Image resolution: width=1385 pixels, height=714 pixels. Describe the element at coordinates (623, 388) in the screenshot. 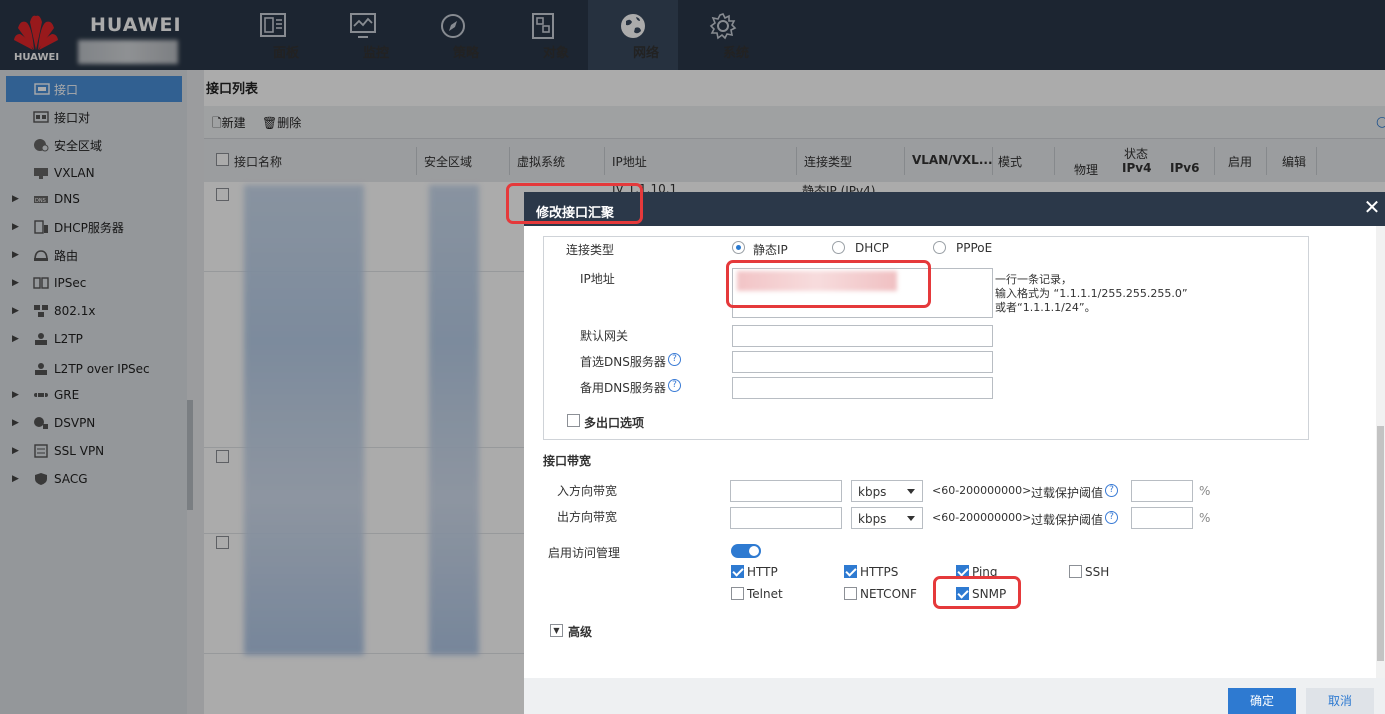

I see `dns2-label: 备用DNS服务器` at that location.